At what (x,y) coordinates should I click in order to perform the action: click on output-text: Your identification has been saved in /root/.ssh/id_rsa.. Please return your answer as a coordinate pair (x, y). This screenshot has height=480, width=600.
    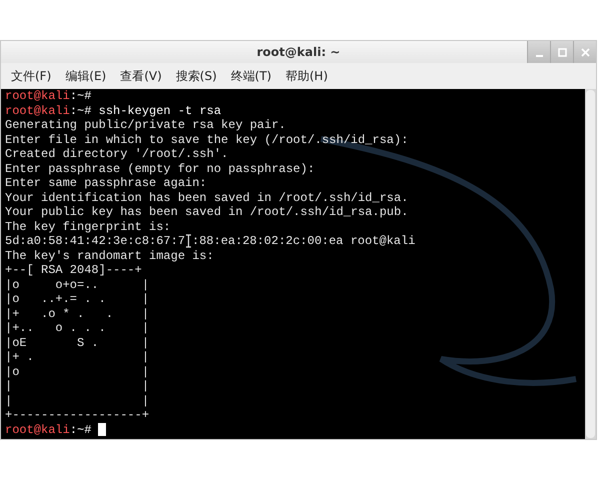
    Looking at the image, I should click on (206, 197).